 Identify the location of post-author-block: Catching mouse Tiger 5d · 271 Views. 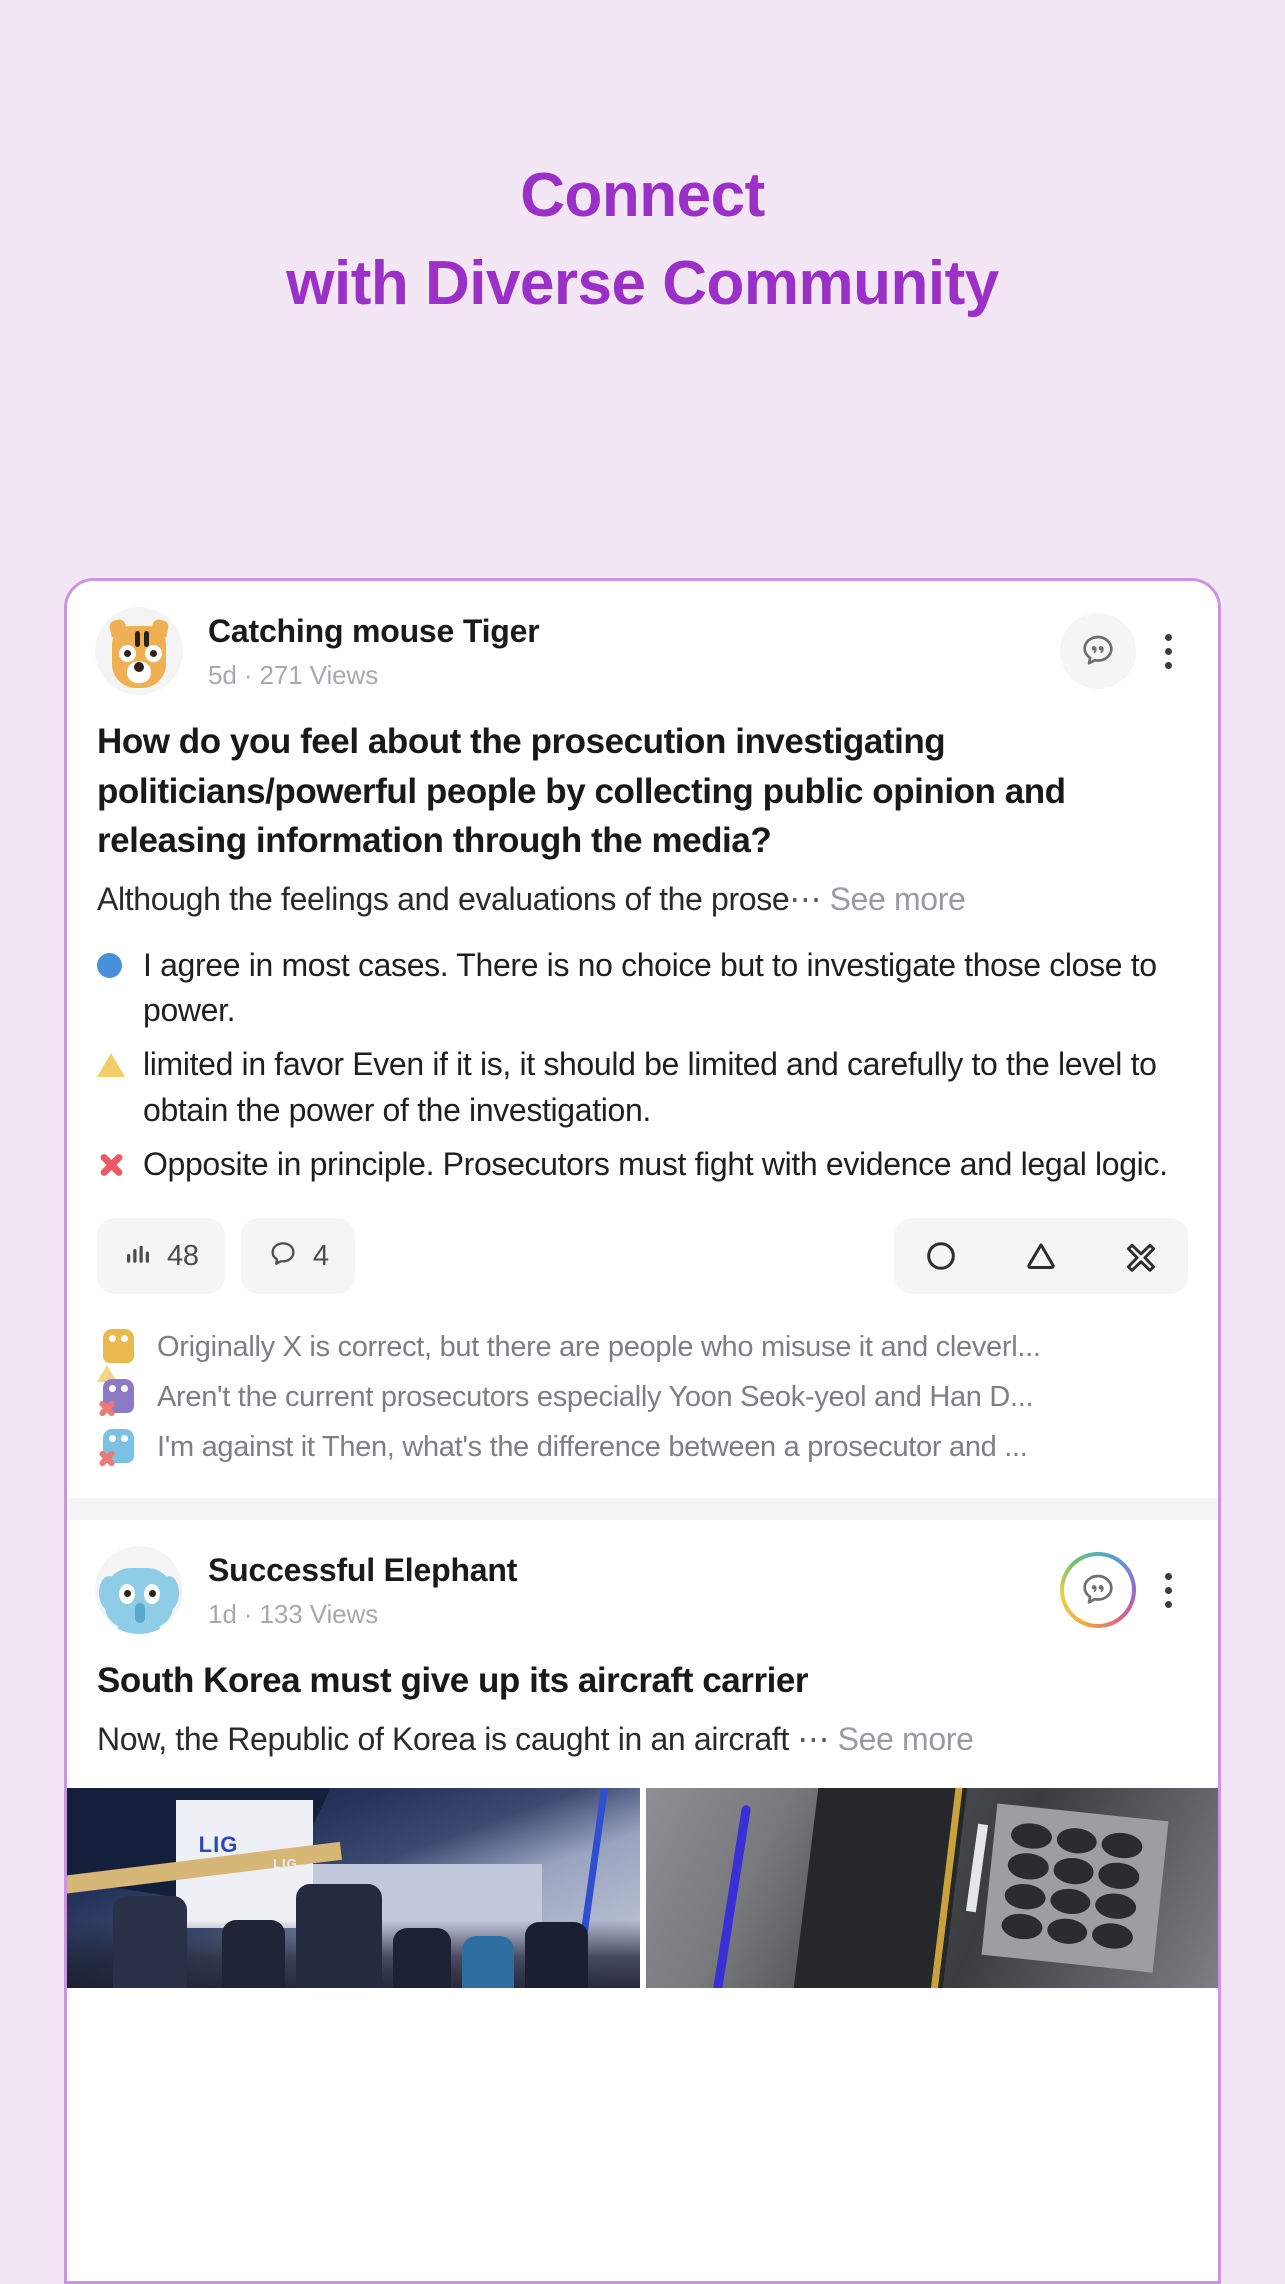
(621, 651).